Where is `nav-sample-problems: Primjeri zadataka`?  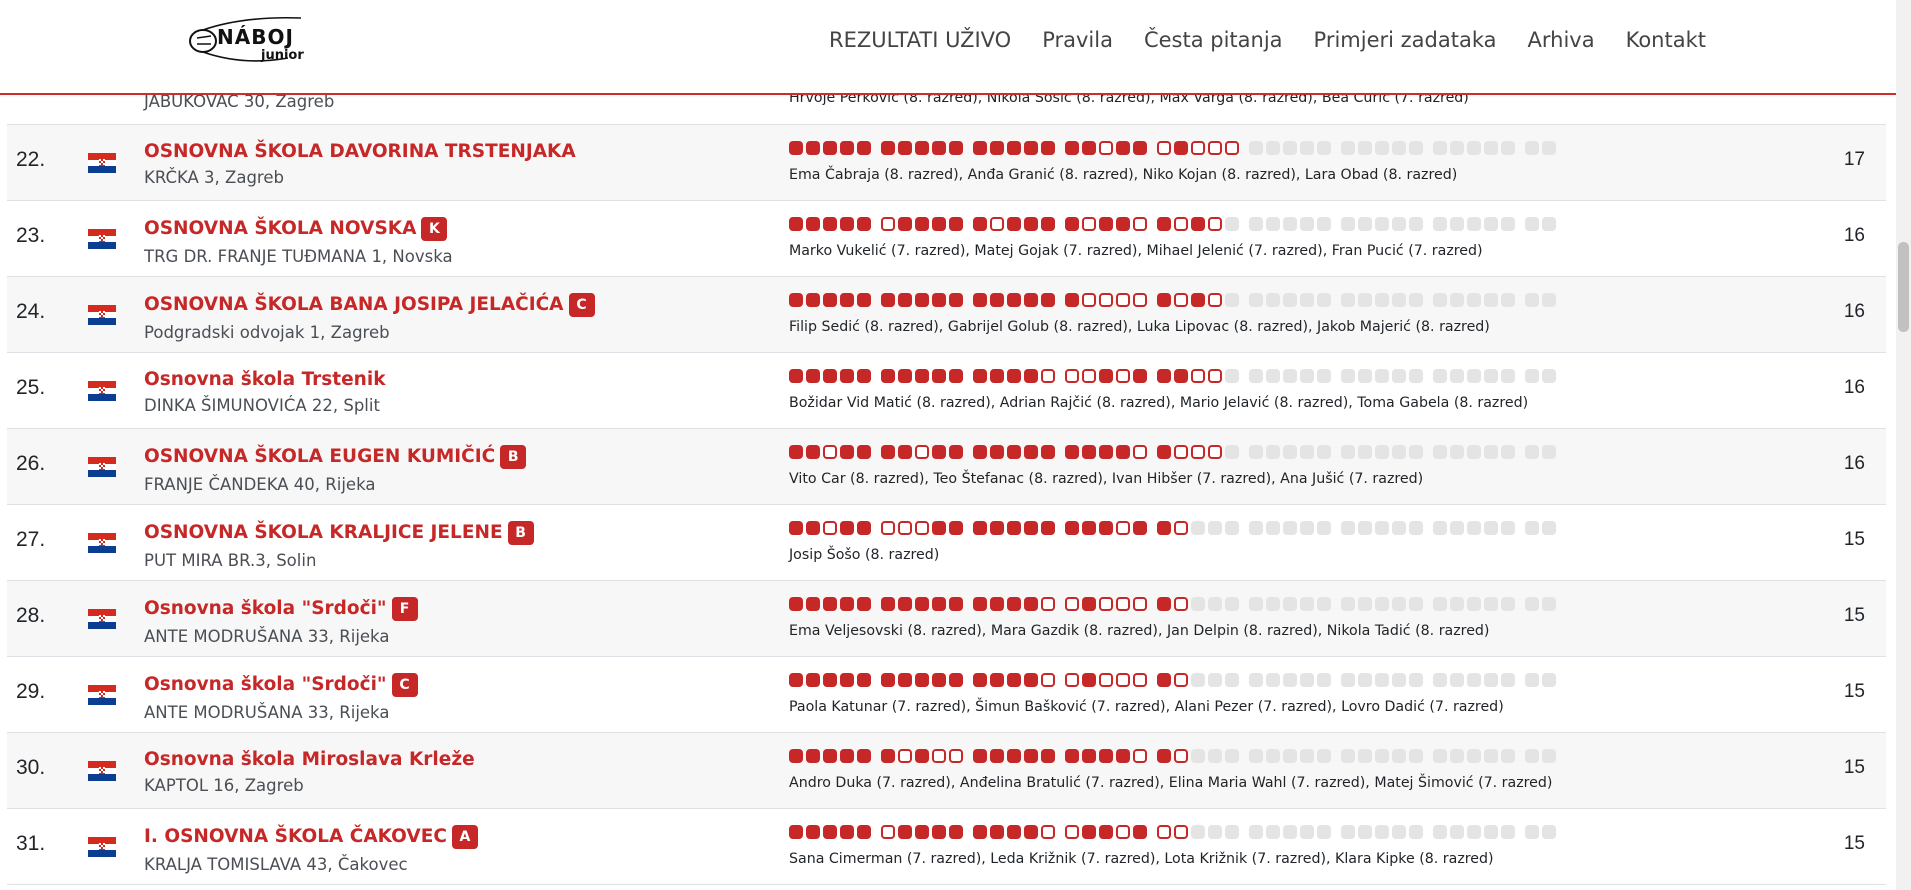
nav-sample-problems: Primjeri zadataka is located at coordinates (1405, 40).